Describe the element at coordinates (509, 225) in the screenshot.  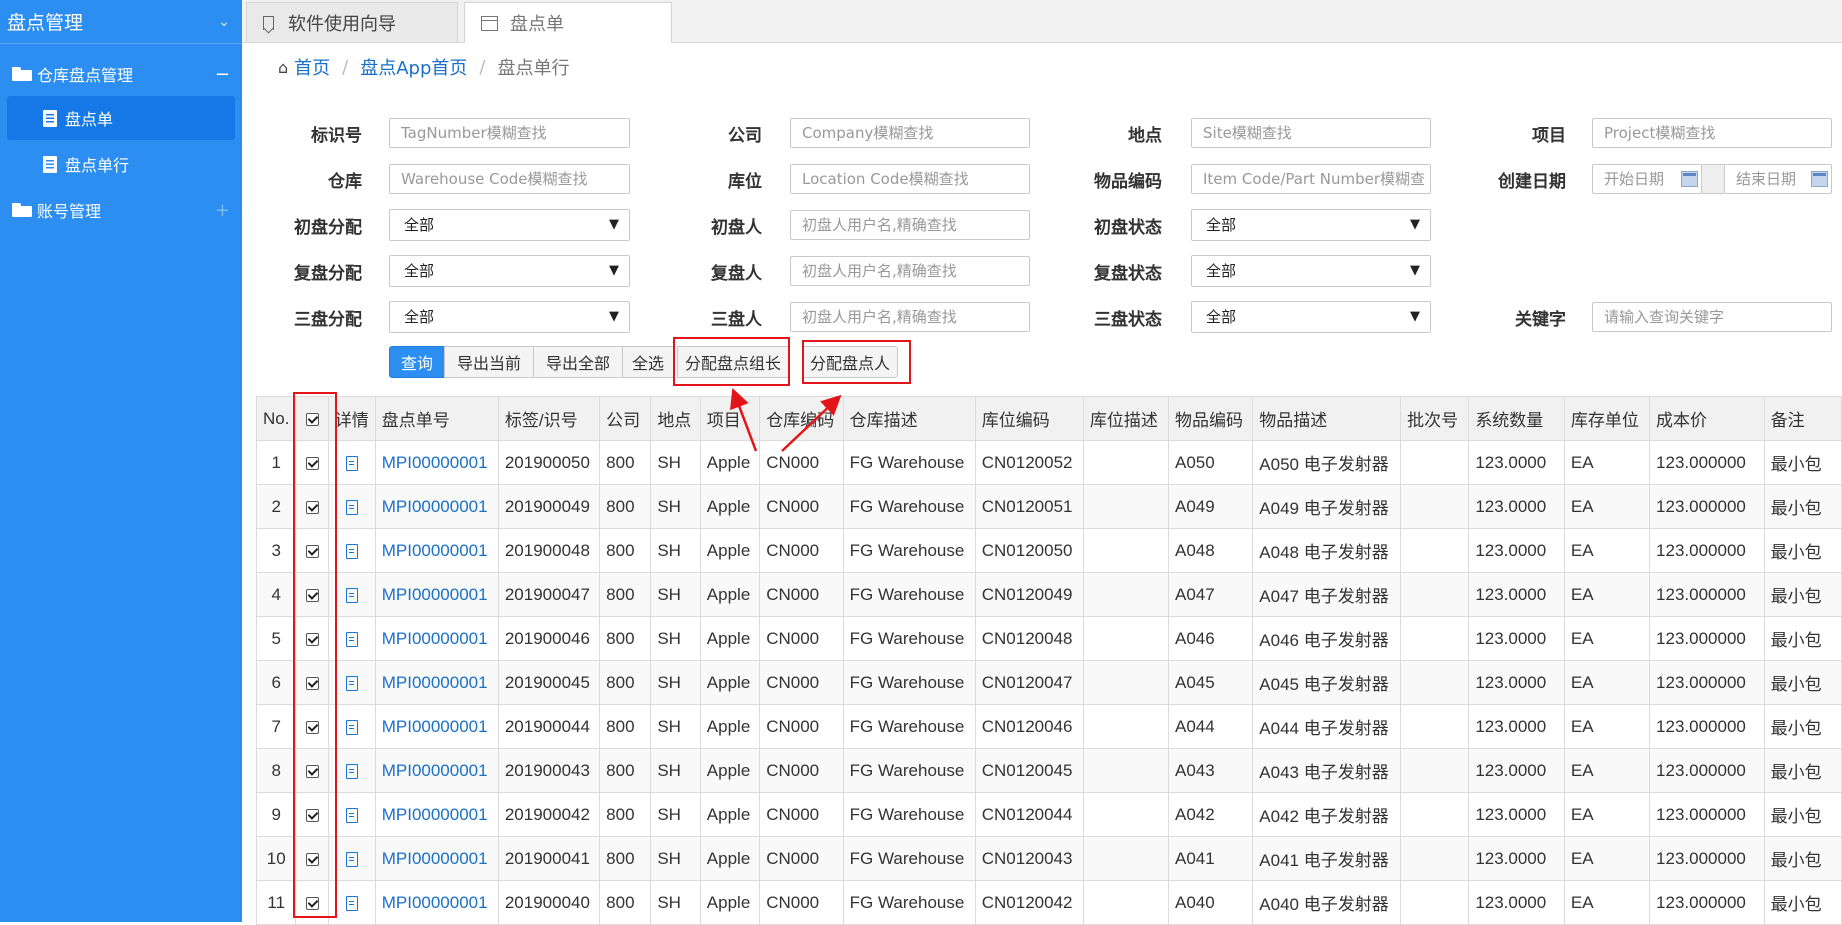
I see `first-assign-select: 全部 ▼` at that location.